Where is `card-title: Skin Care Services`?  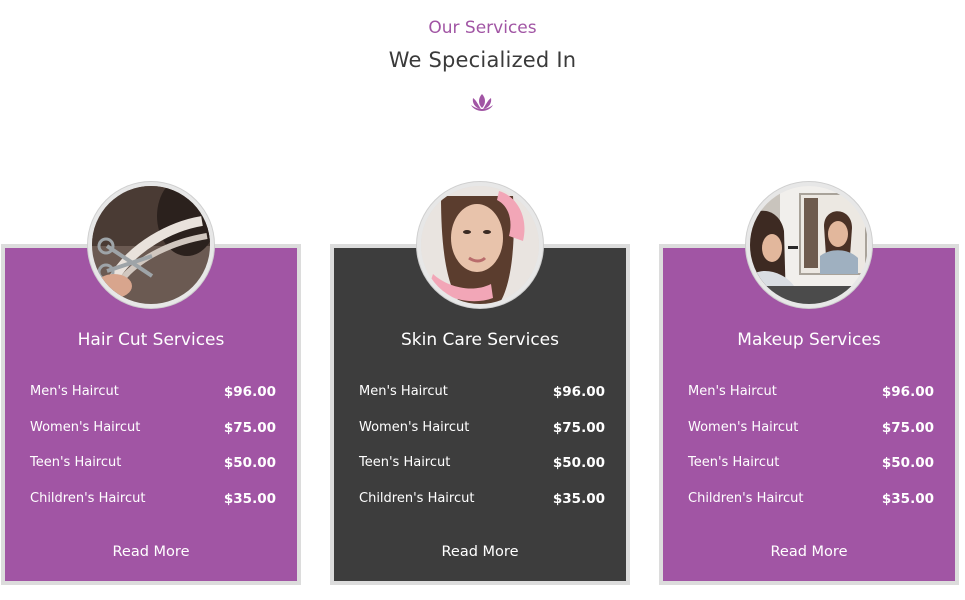
card-title: Skin Care Services is located at coordinates (480, 340).